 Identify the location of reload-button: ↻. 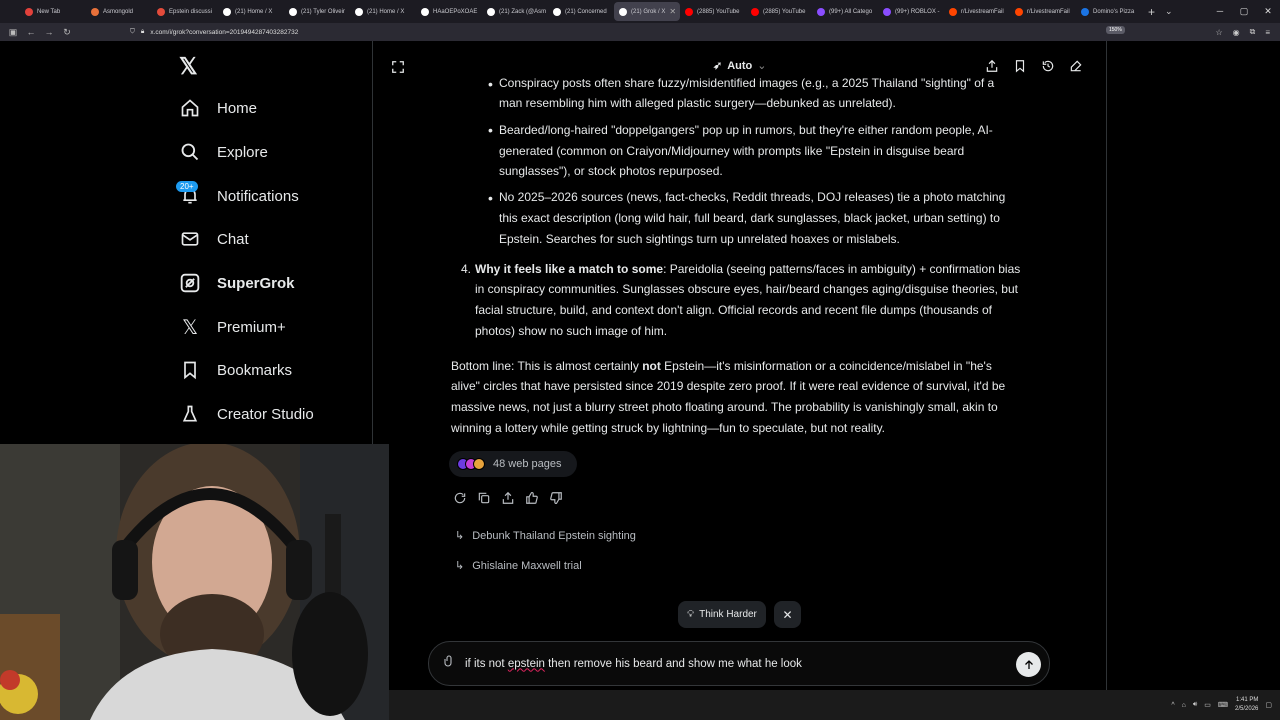
(67, 32).